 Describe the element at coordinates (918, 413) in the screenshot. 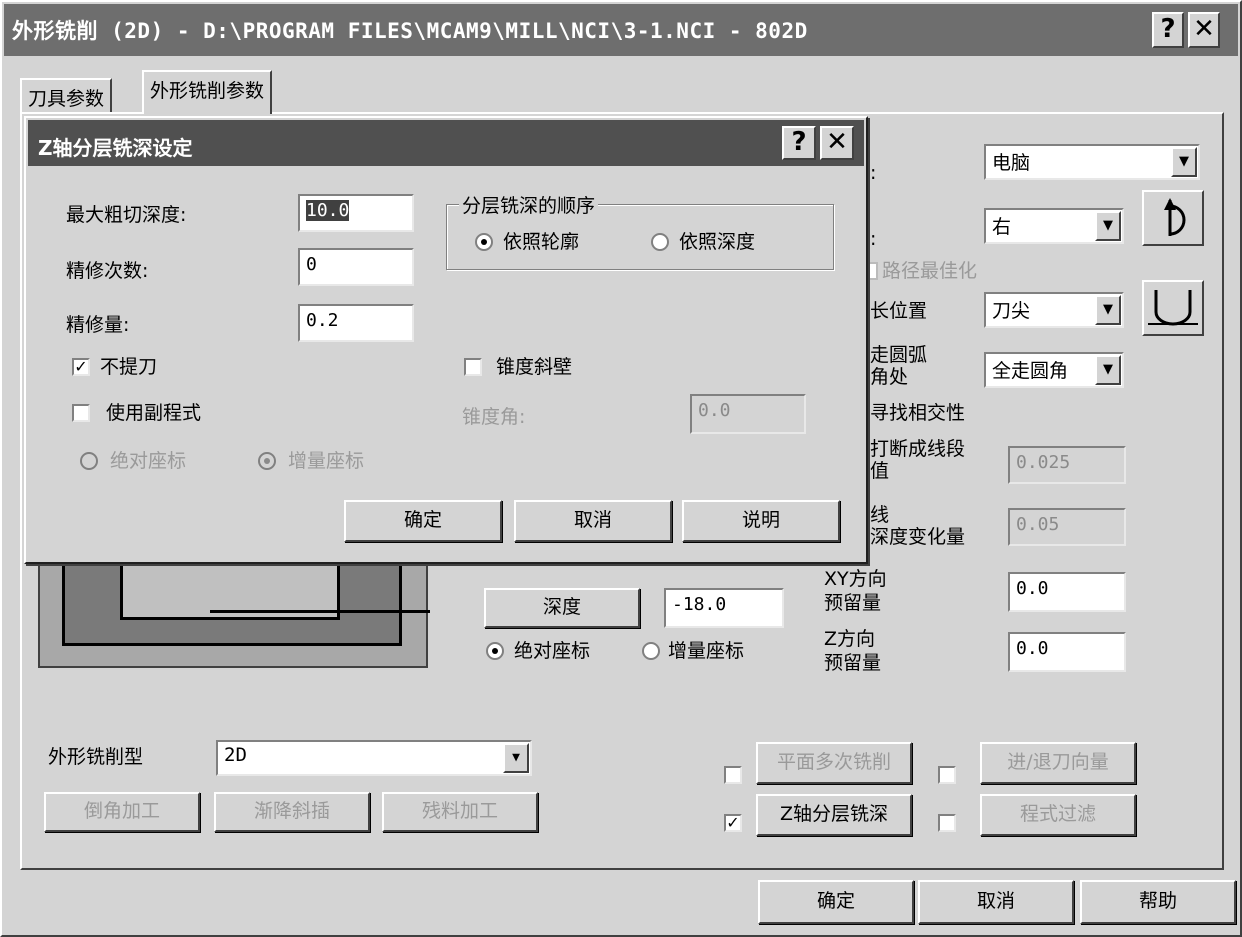

I see `intersect-label: 寻找相交性` at that location.